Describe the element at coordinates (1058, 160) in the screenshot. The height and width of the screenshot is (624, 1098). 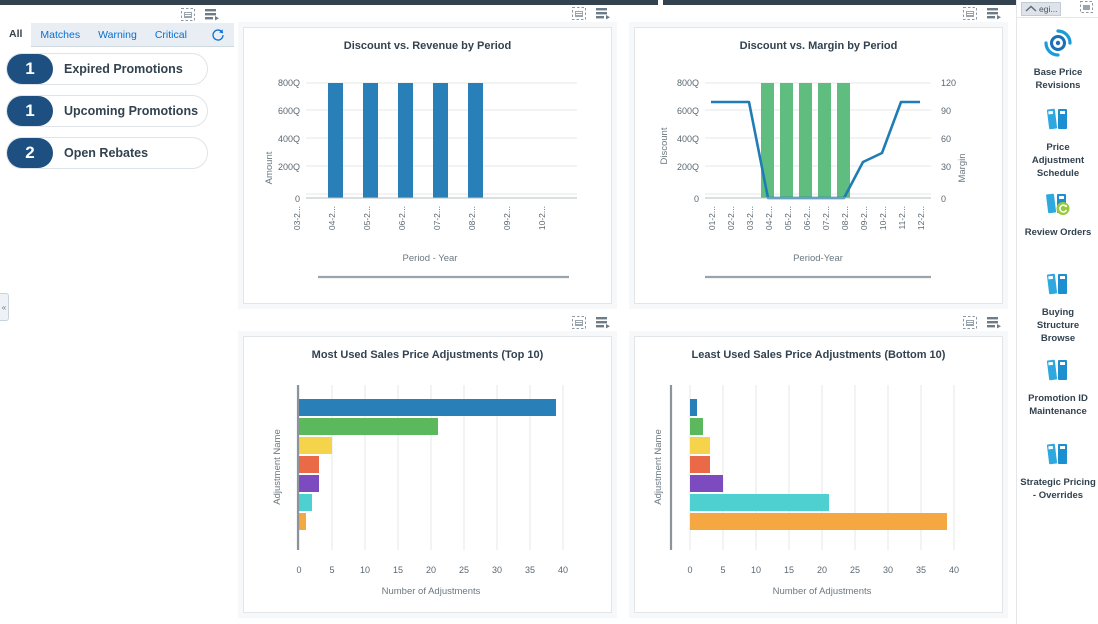
I see `launchpad-item-label: Price Adjustment Schedule` at that location.